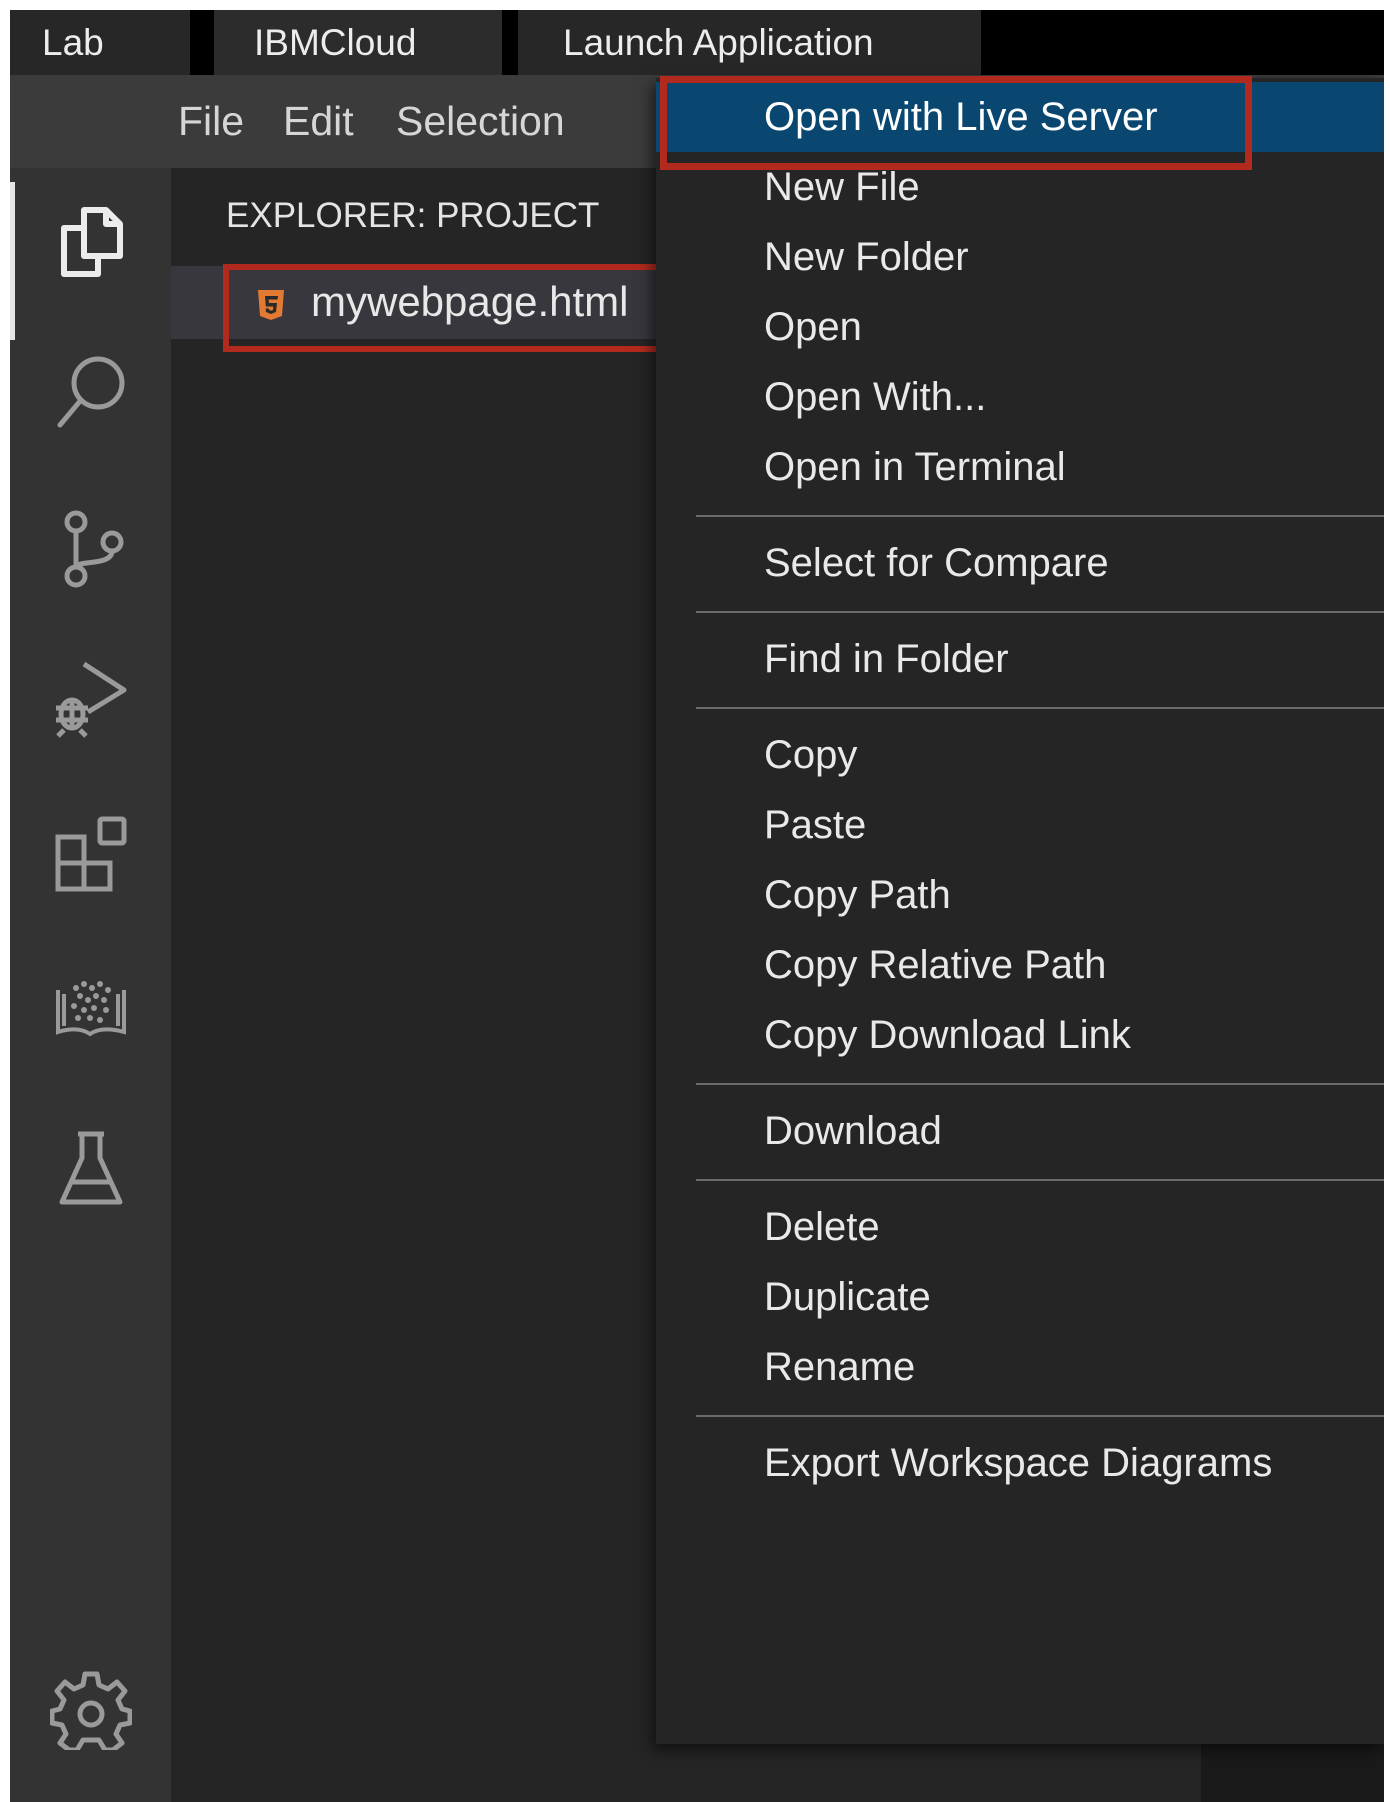  I want to click on menu-item-paste: Paste, so click(1020, 825).